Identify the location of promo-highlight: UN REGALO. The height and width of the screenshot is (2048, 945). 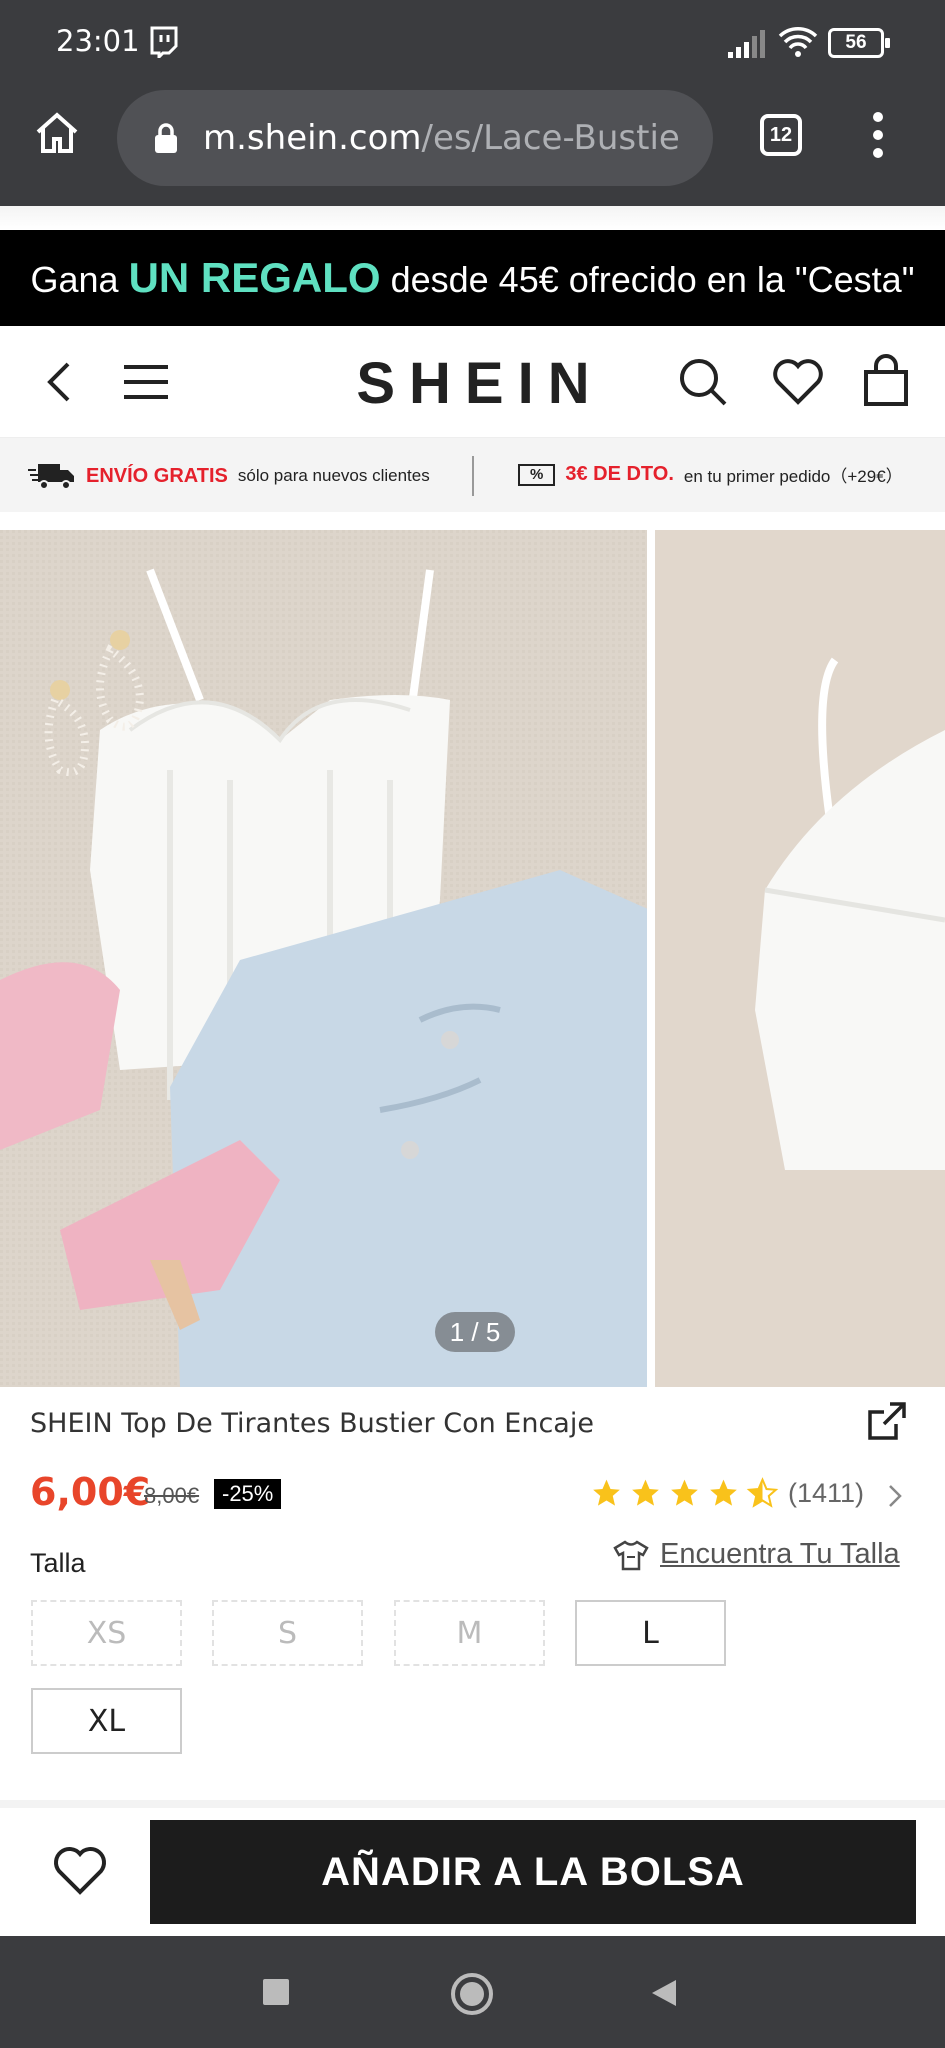
(254, 277).